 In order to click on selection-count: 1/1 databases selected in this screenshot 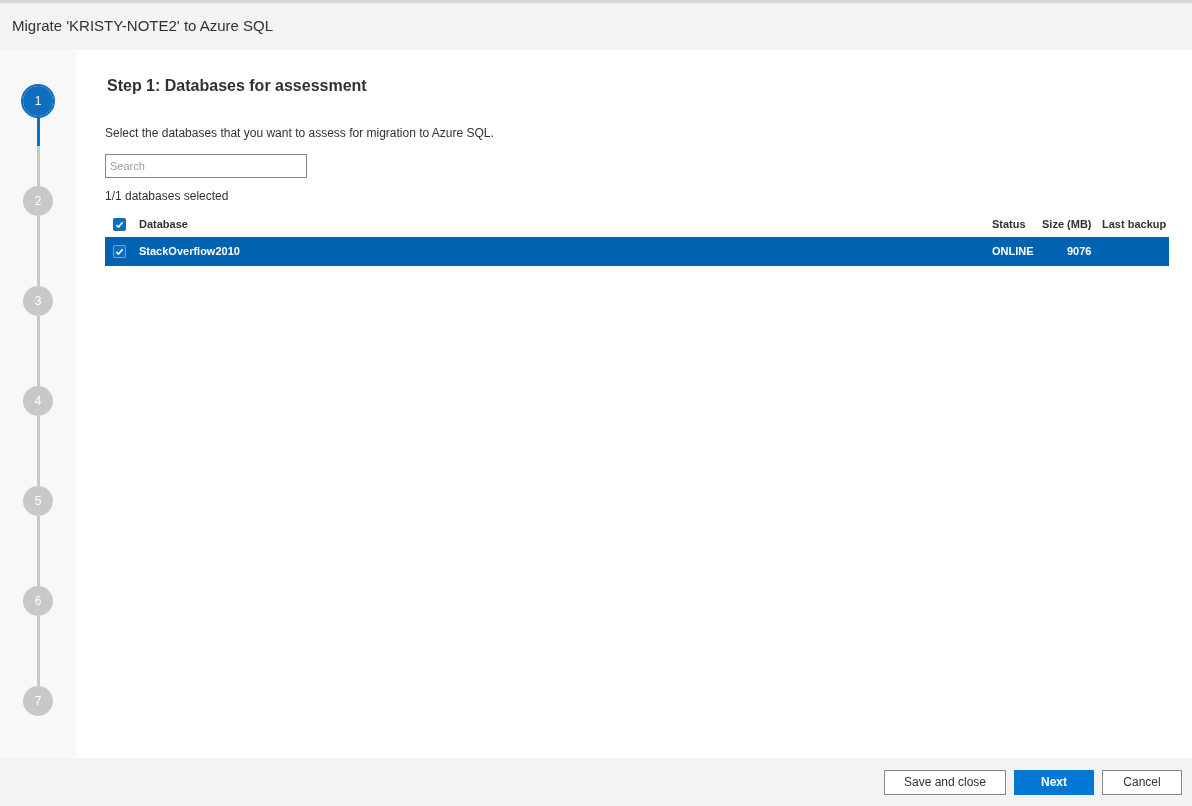, I will do `click(167, 196)`.